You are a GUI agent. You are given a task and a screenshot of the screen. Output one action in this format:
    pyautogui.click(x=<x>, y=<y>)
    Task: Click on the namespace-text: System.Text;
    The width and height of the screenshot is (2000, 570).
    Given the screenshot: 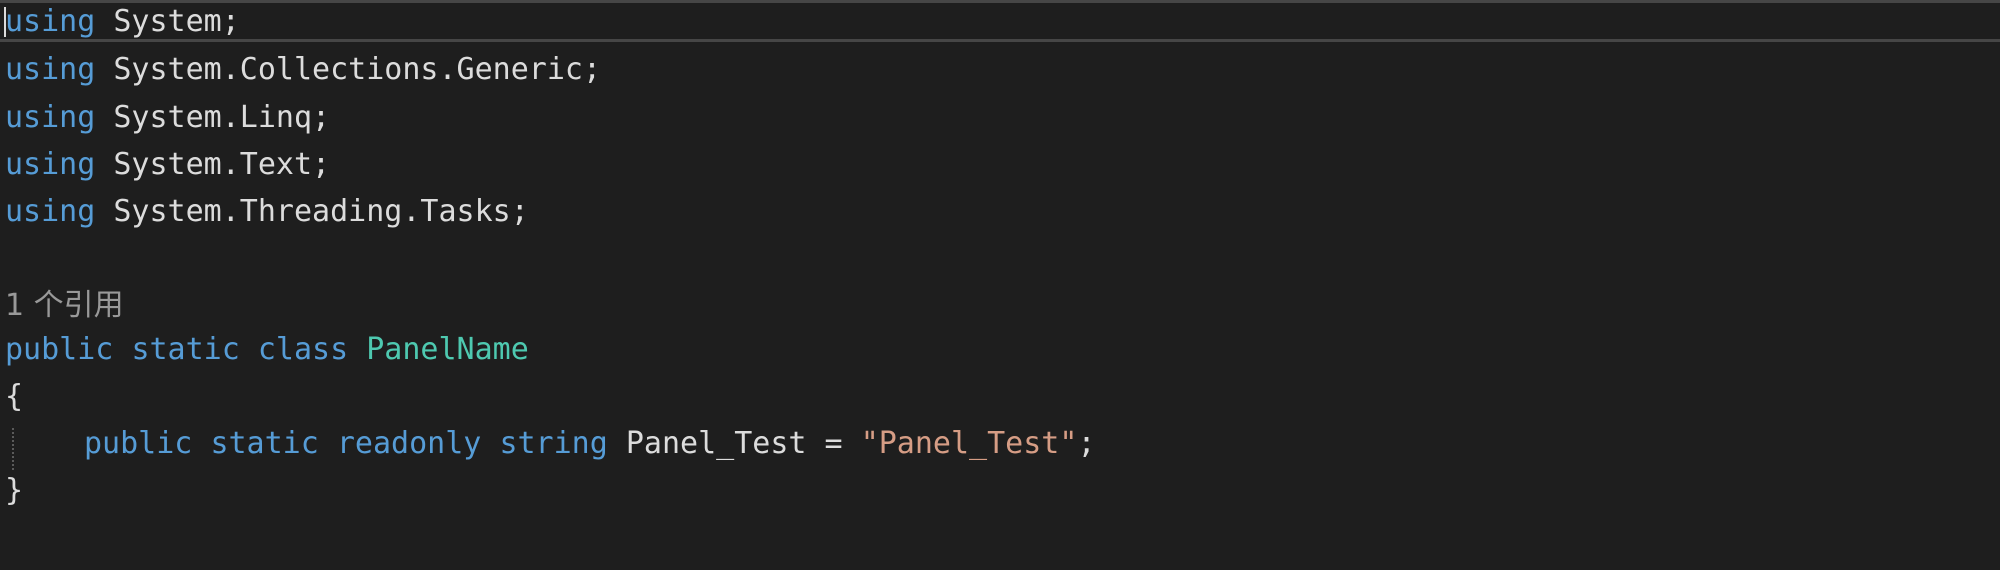 What is the action you would take?
    pyautogui.click(x=213, y=164)
    